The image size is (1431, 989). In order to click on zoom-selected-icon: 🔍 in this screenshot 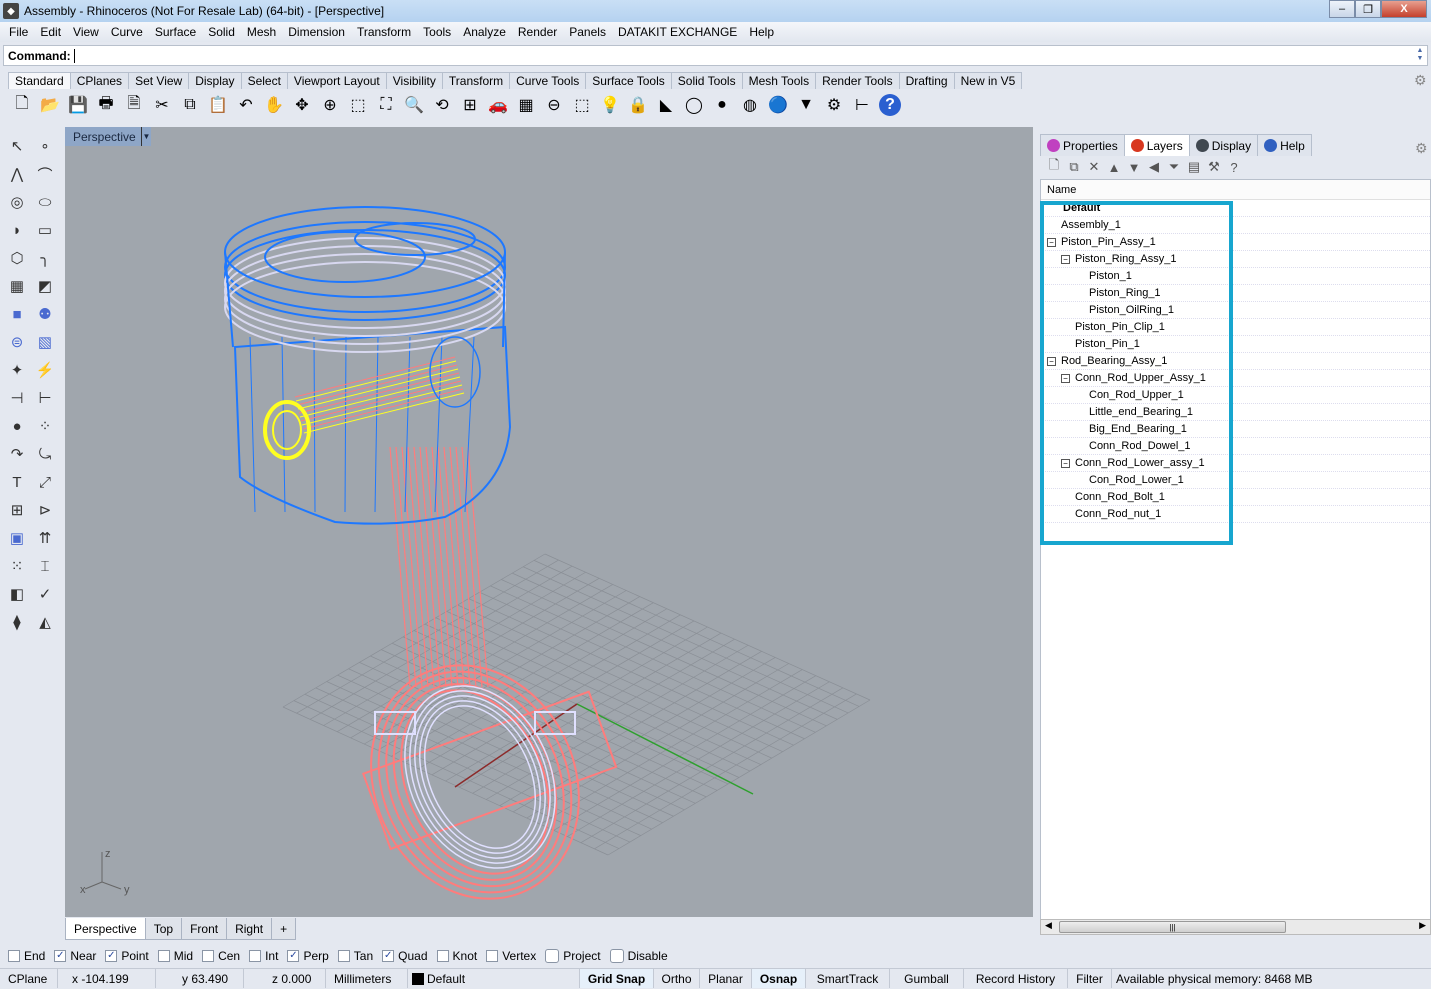, I will do `click(414, 105)`.